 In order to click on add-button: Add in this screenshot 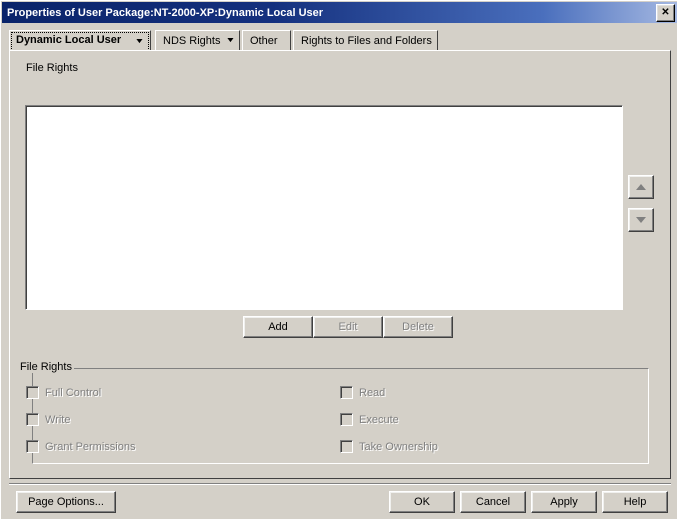, I will do `click(278, 327)`.